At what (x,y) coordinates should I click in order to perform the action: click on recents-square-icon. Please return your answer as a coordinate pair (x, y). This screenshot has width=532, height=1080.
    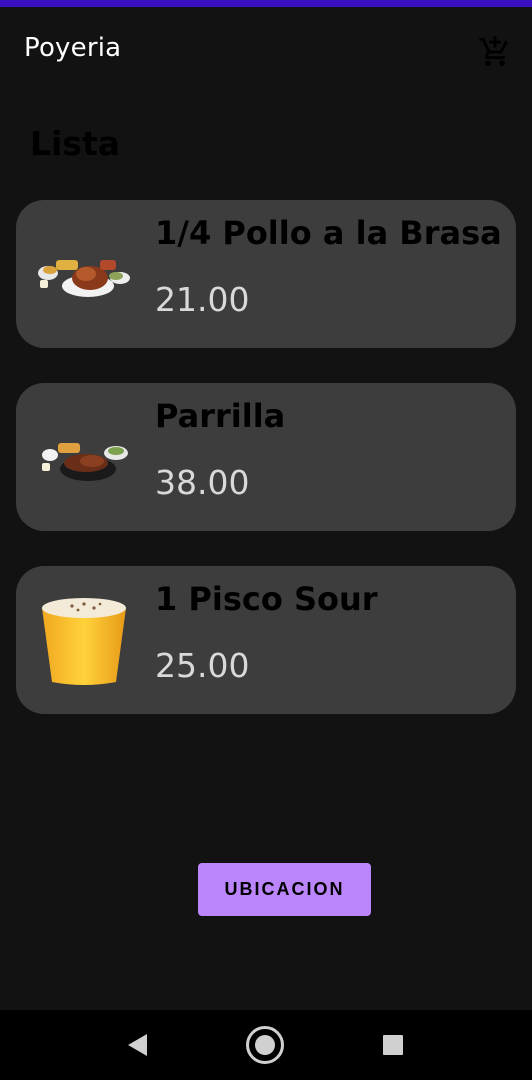
    Looking at the image, I should click on (393, 1045).